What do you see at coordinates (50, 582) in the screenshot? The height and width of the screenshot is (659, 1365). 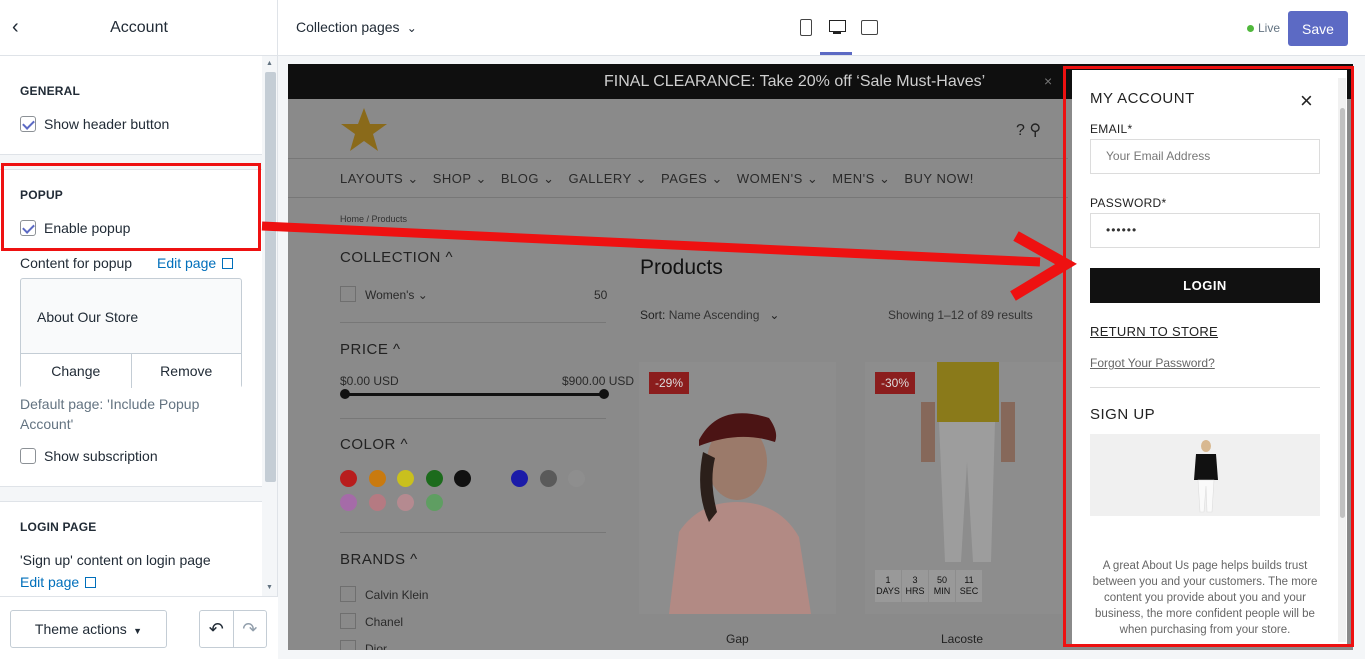 I see `login-edit-page-label: Edit page` at bounding box center [50, 582].